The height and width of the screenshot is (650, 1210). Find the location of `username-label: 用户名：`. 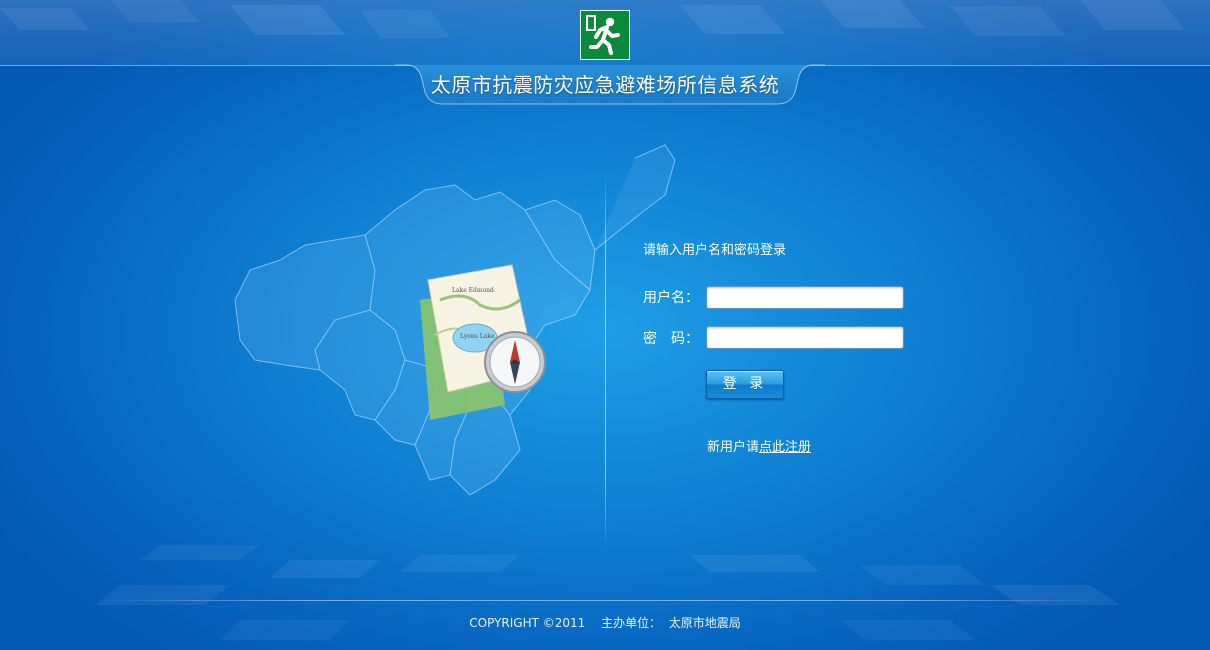

username-label: 用户名： is located at coordinates (671, 298).